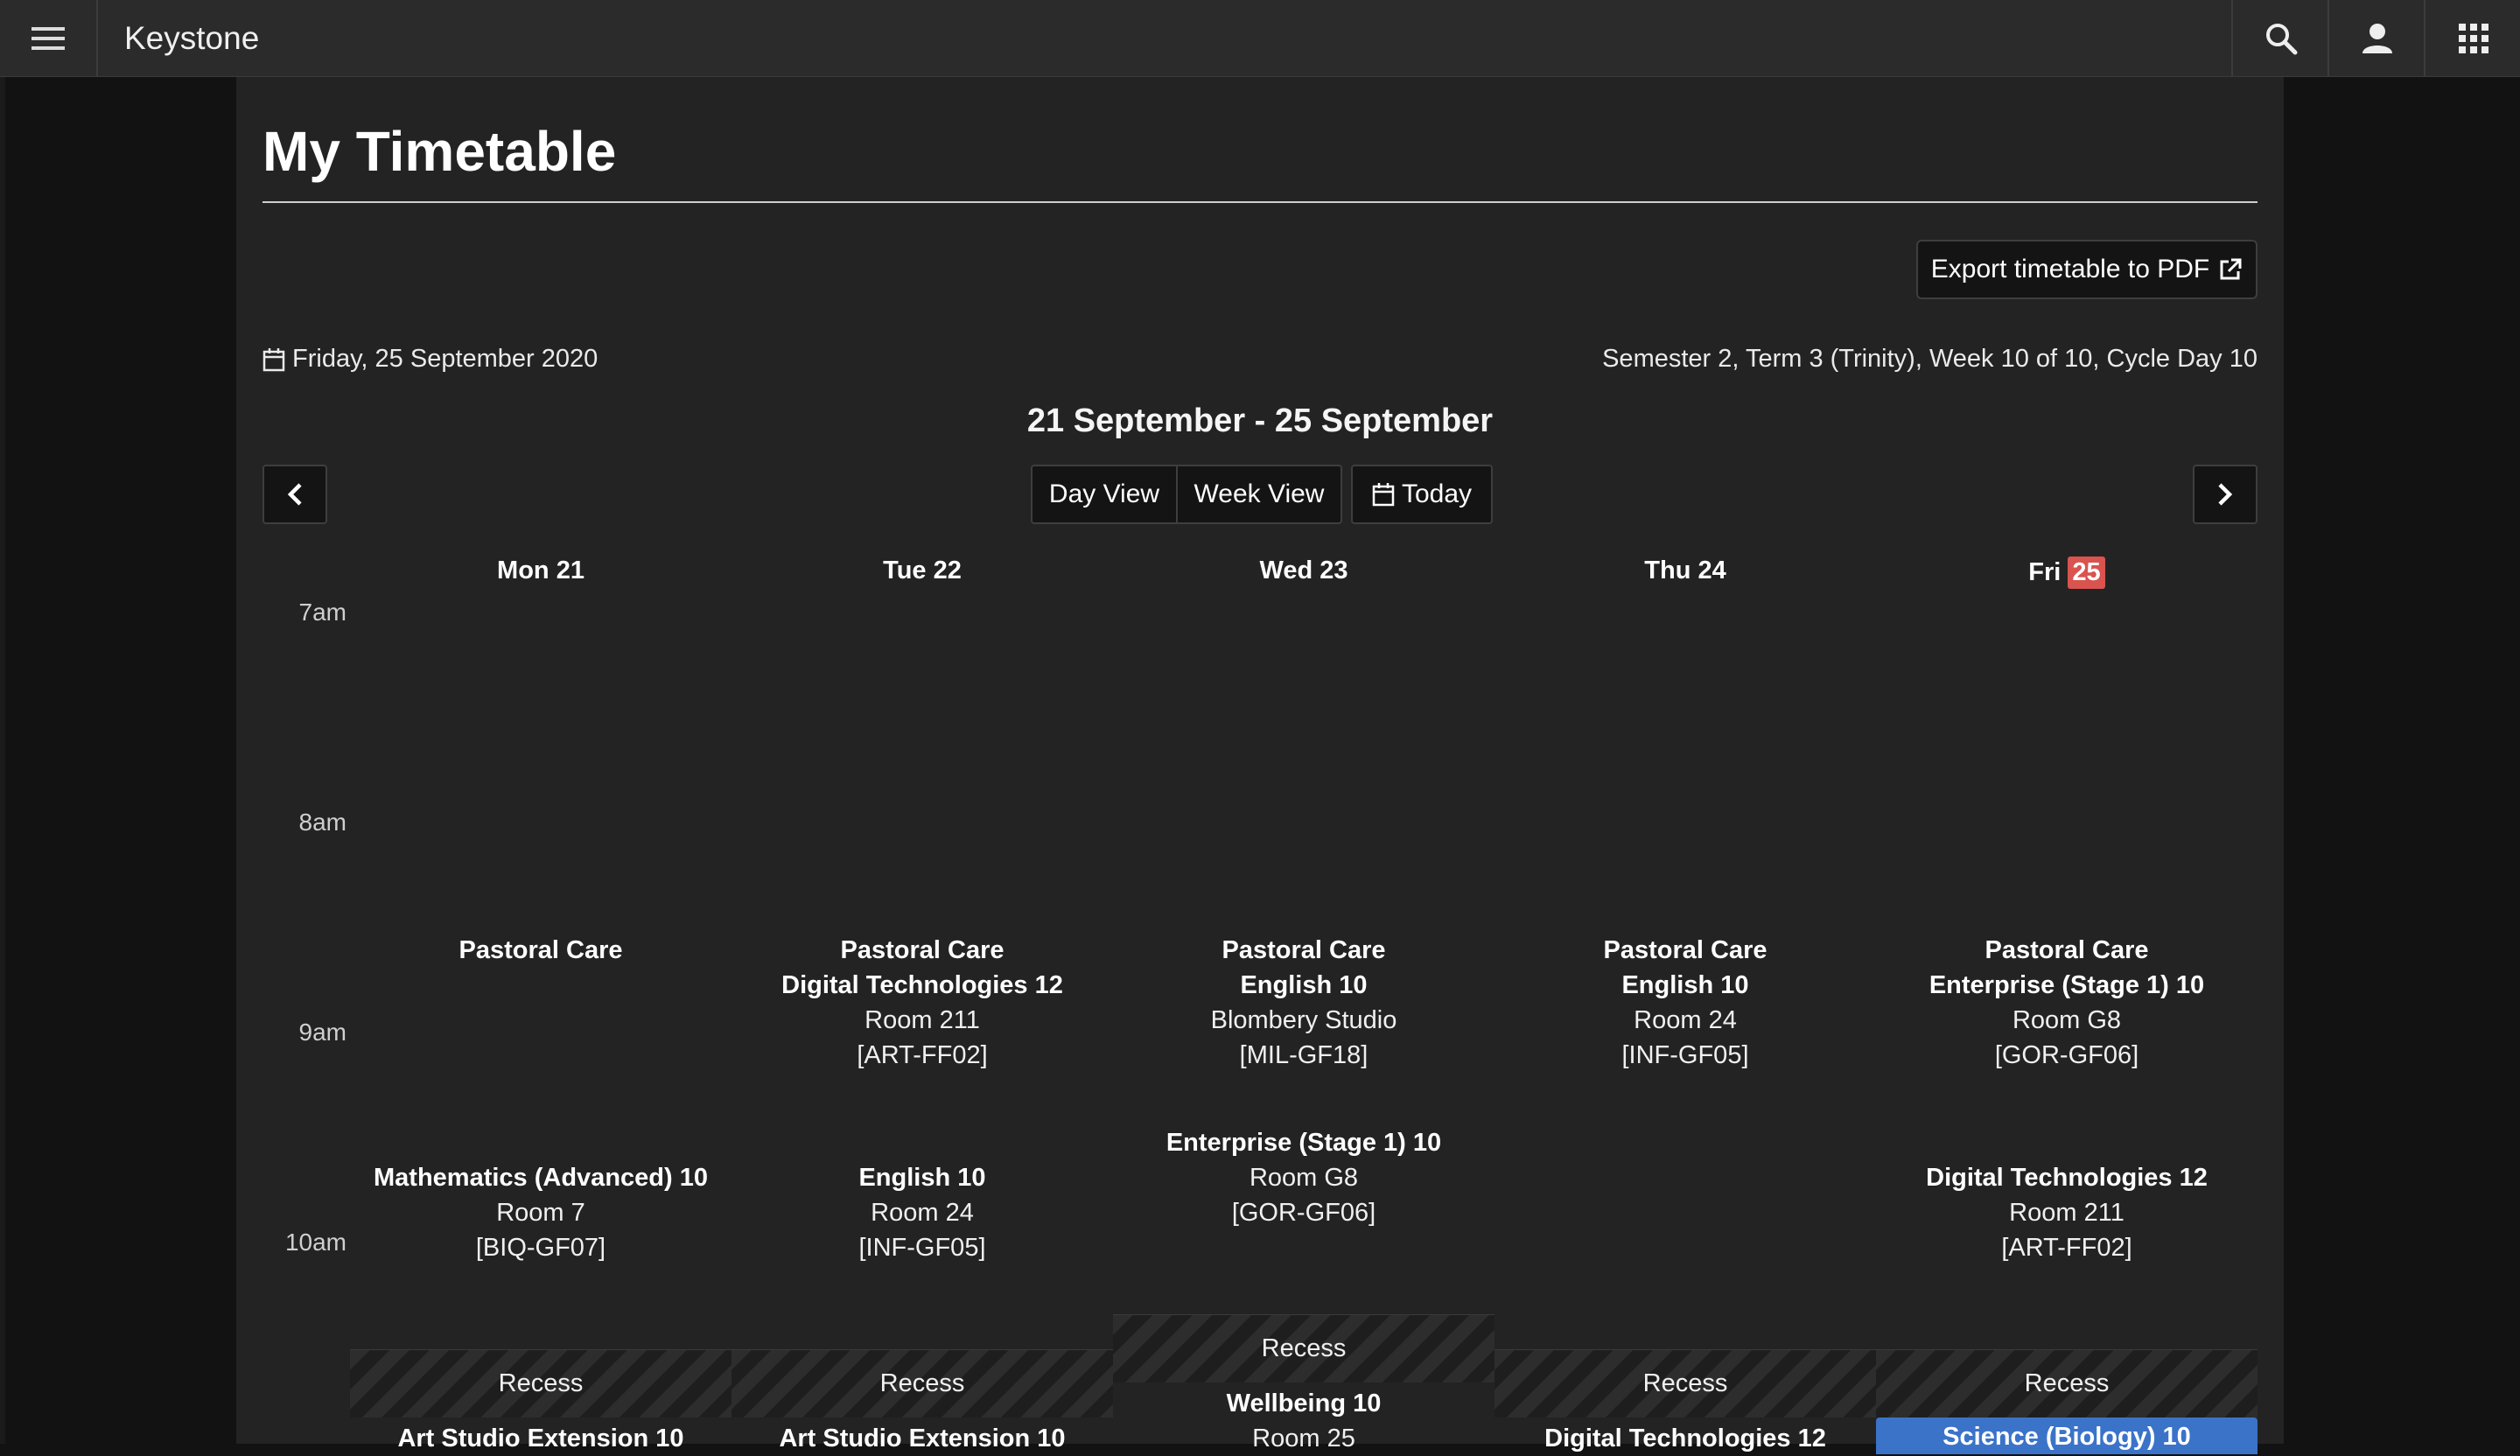 The image size is (2520, 1456). I want to click on app-title: Keystone, so click(191, 38).